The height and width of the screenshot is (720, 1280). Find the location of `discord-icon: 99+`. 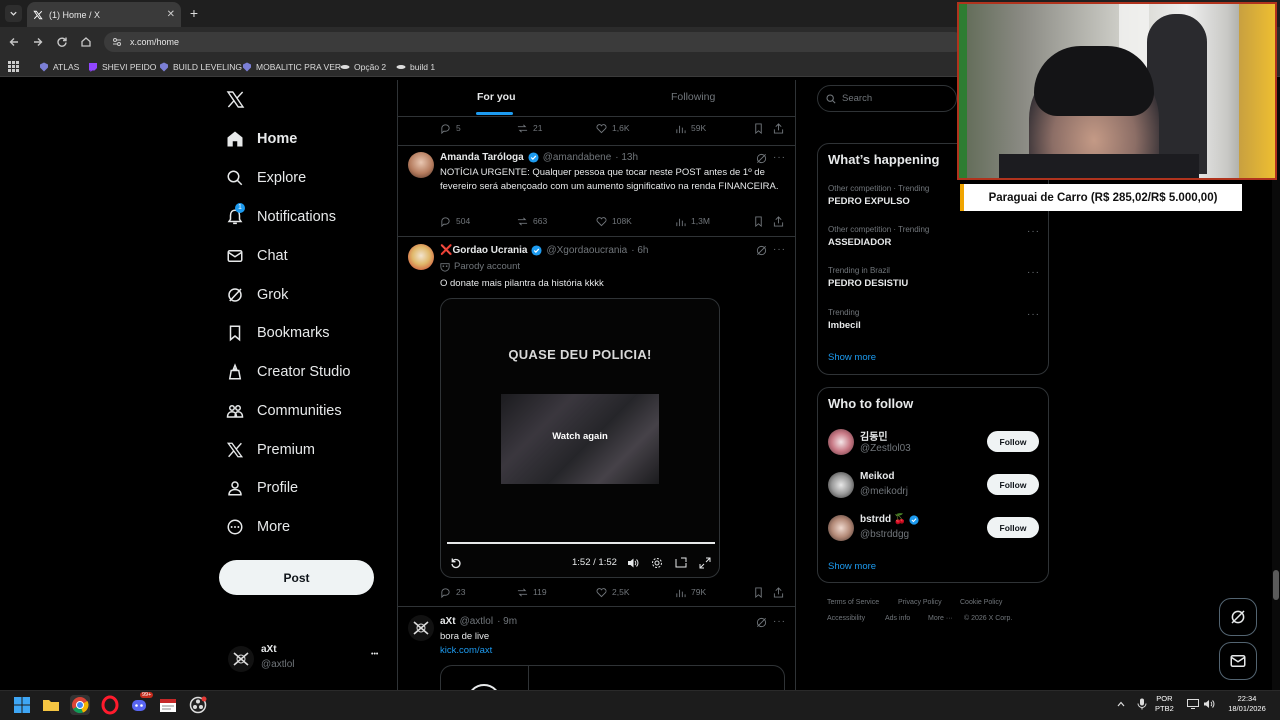

discord-icon: 99+ is located at coordinates (141, 703).